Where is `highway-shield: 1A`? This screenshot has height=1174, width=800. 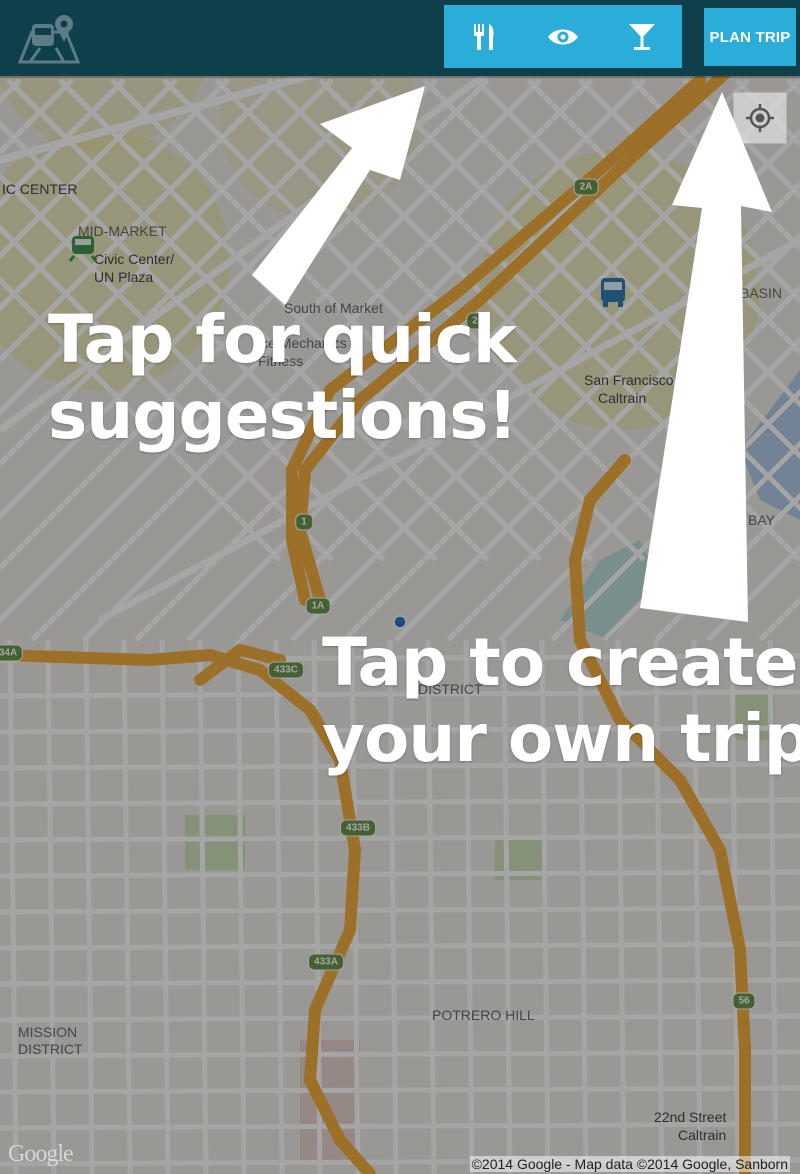
highway-shield: 1A is located at coordinates (318, 606).